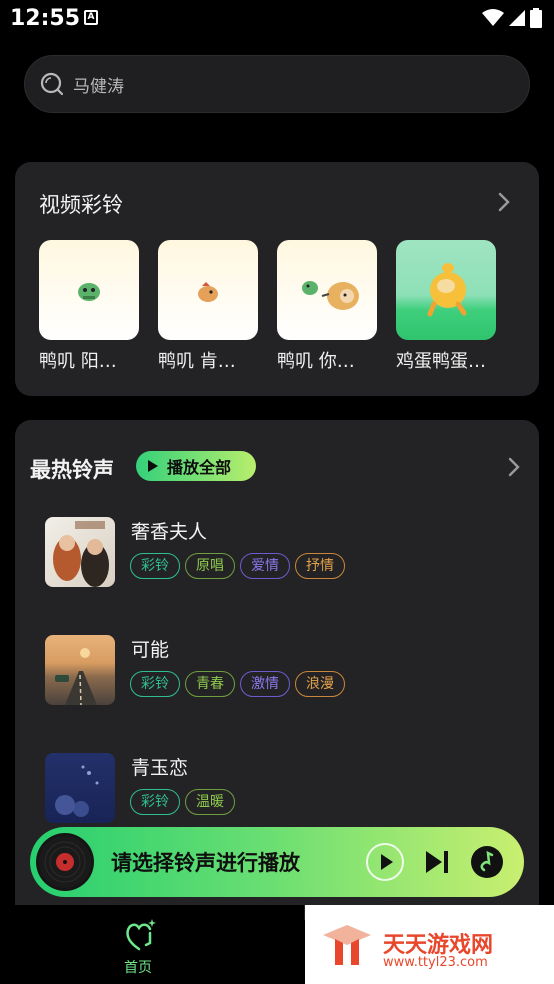  I want to click on cartoon-sticker-image, so click(330, 295).